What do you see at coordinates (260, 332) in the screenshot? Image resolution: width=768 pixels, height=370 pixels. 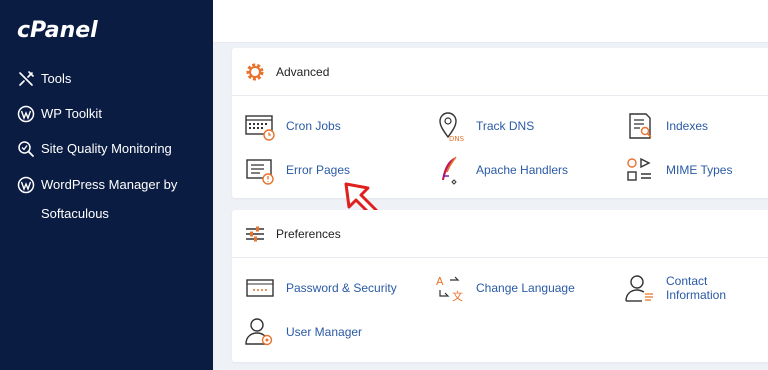 I see `user-manager-icon` at bounding box center [260, 332].